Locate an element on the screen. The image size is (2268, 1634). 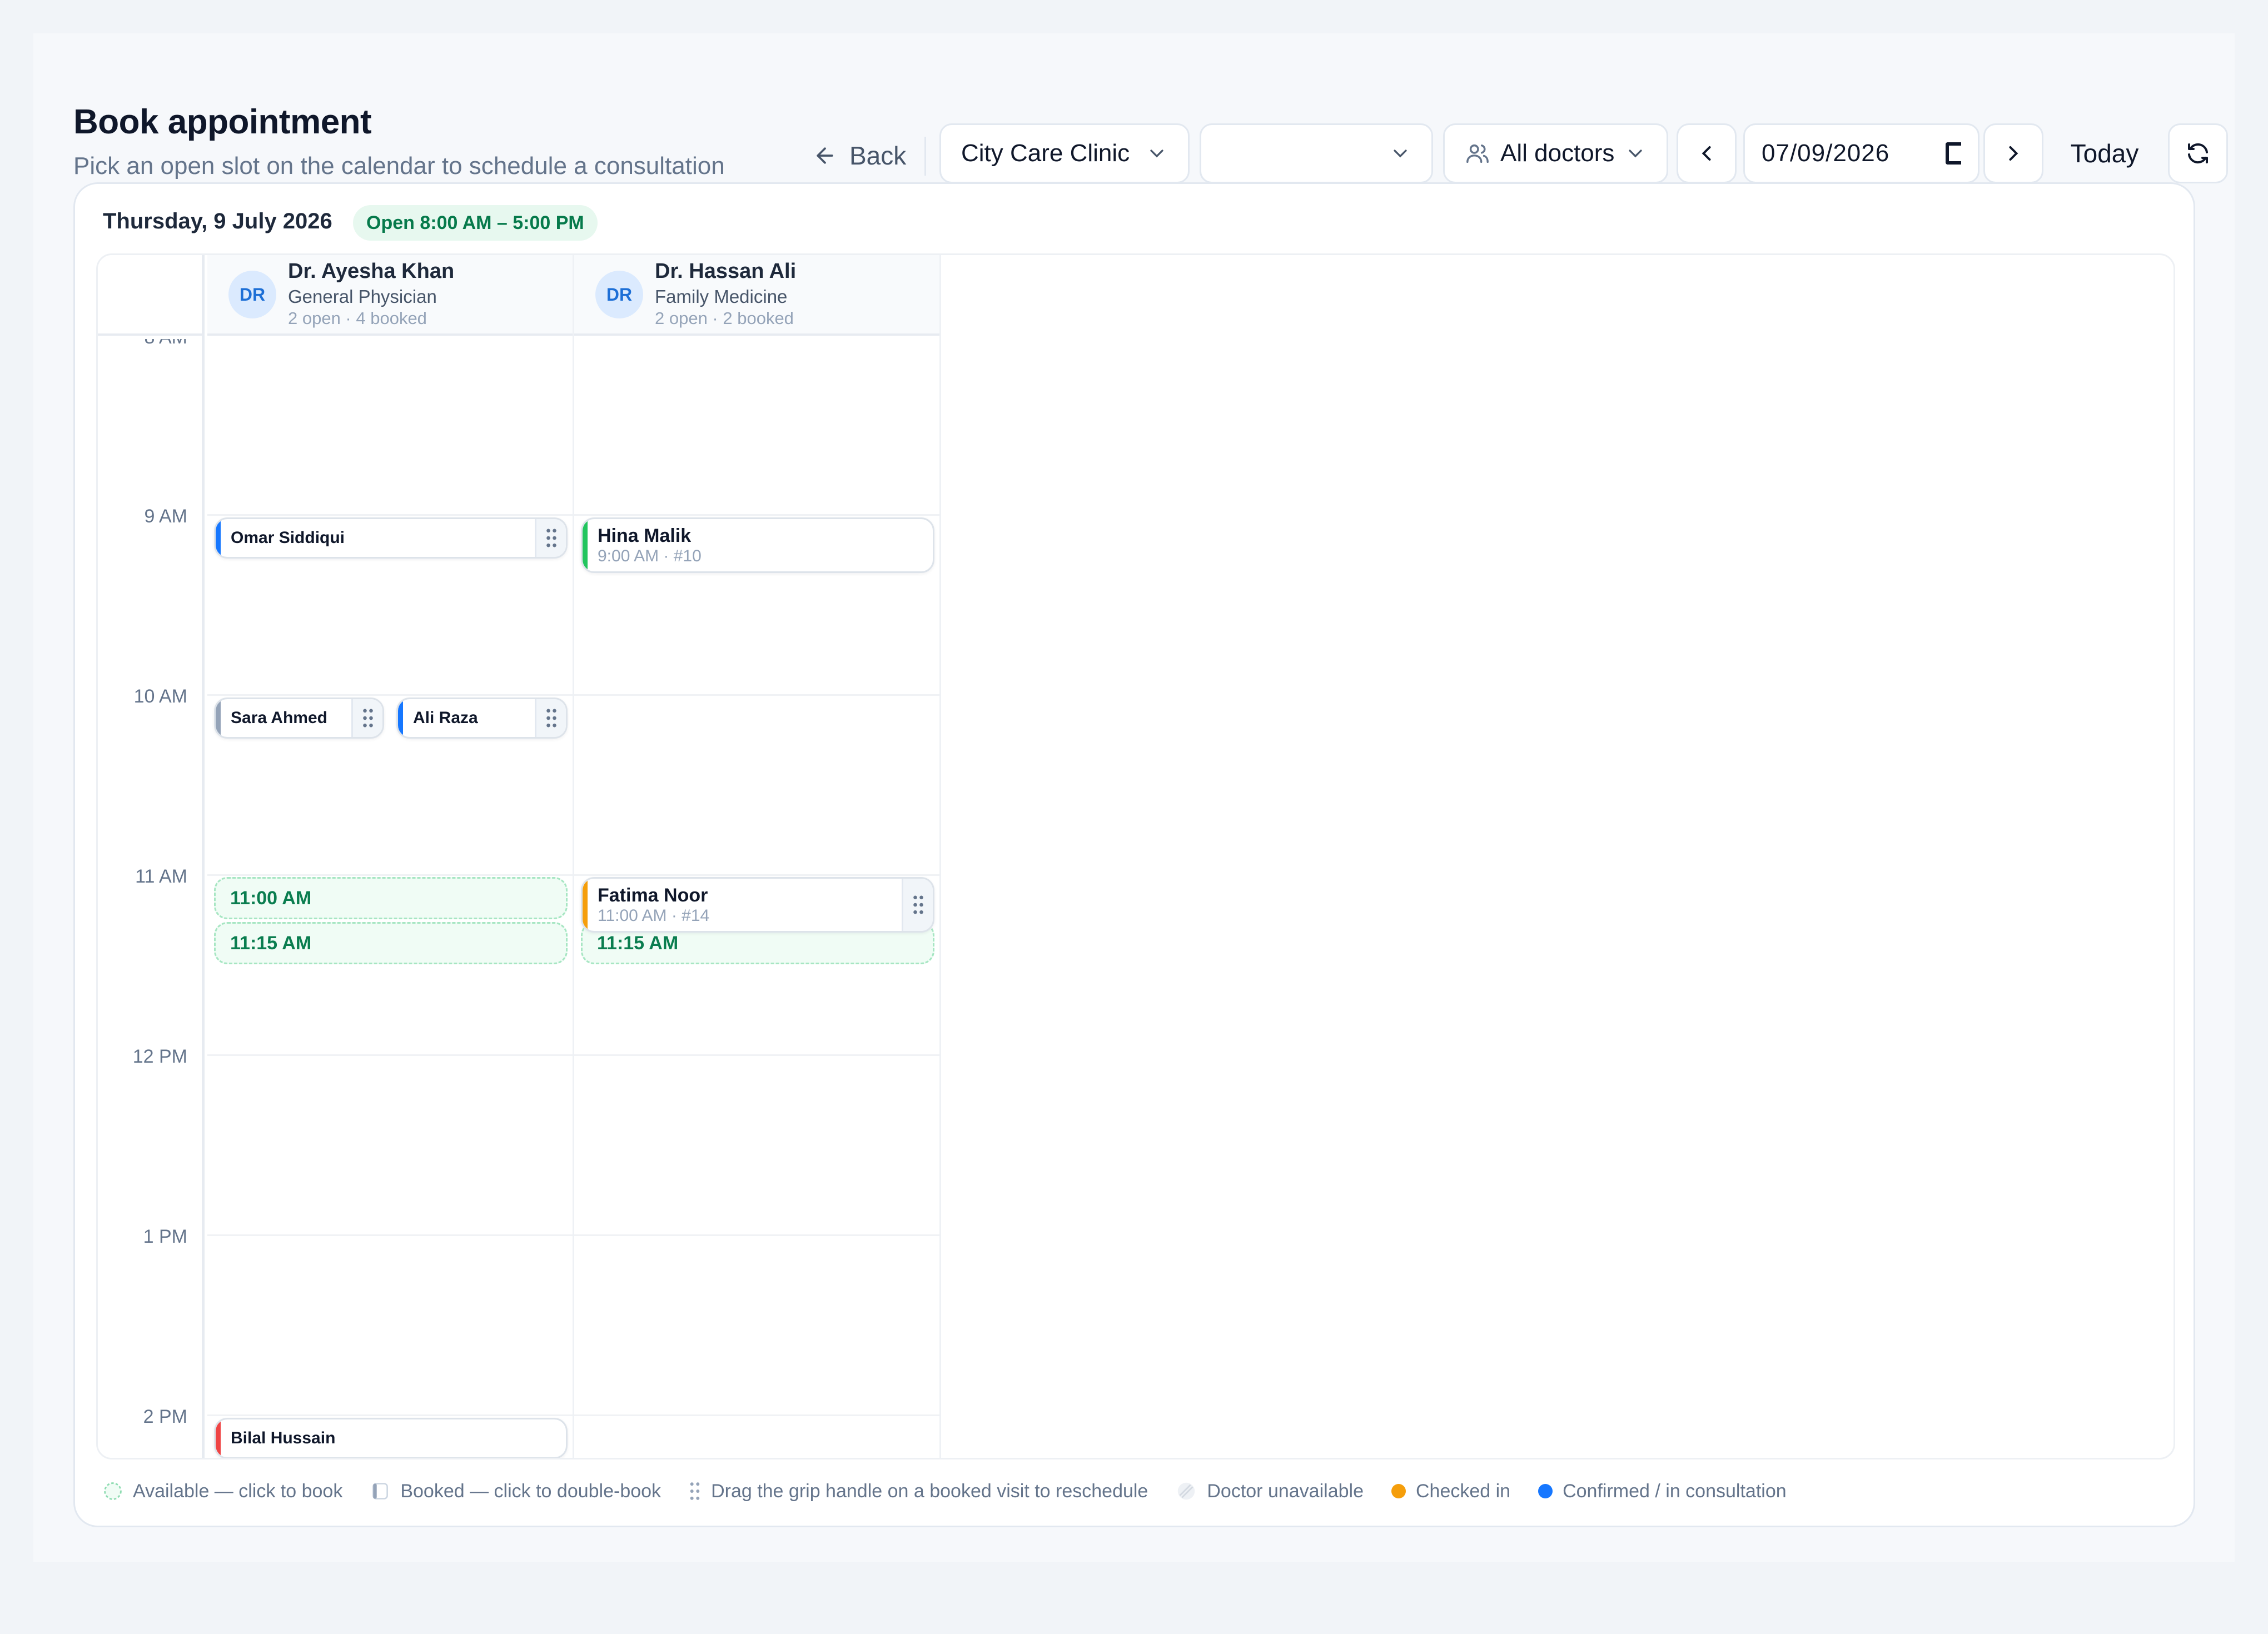
time-column-header is located at coordinates (151, 295).